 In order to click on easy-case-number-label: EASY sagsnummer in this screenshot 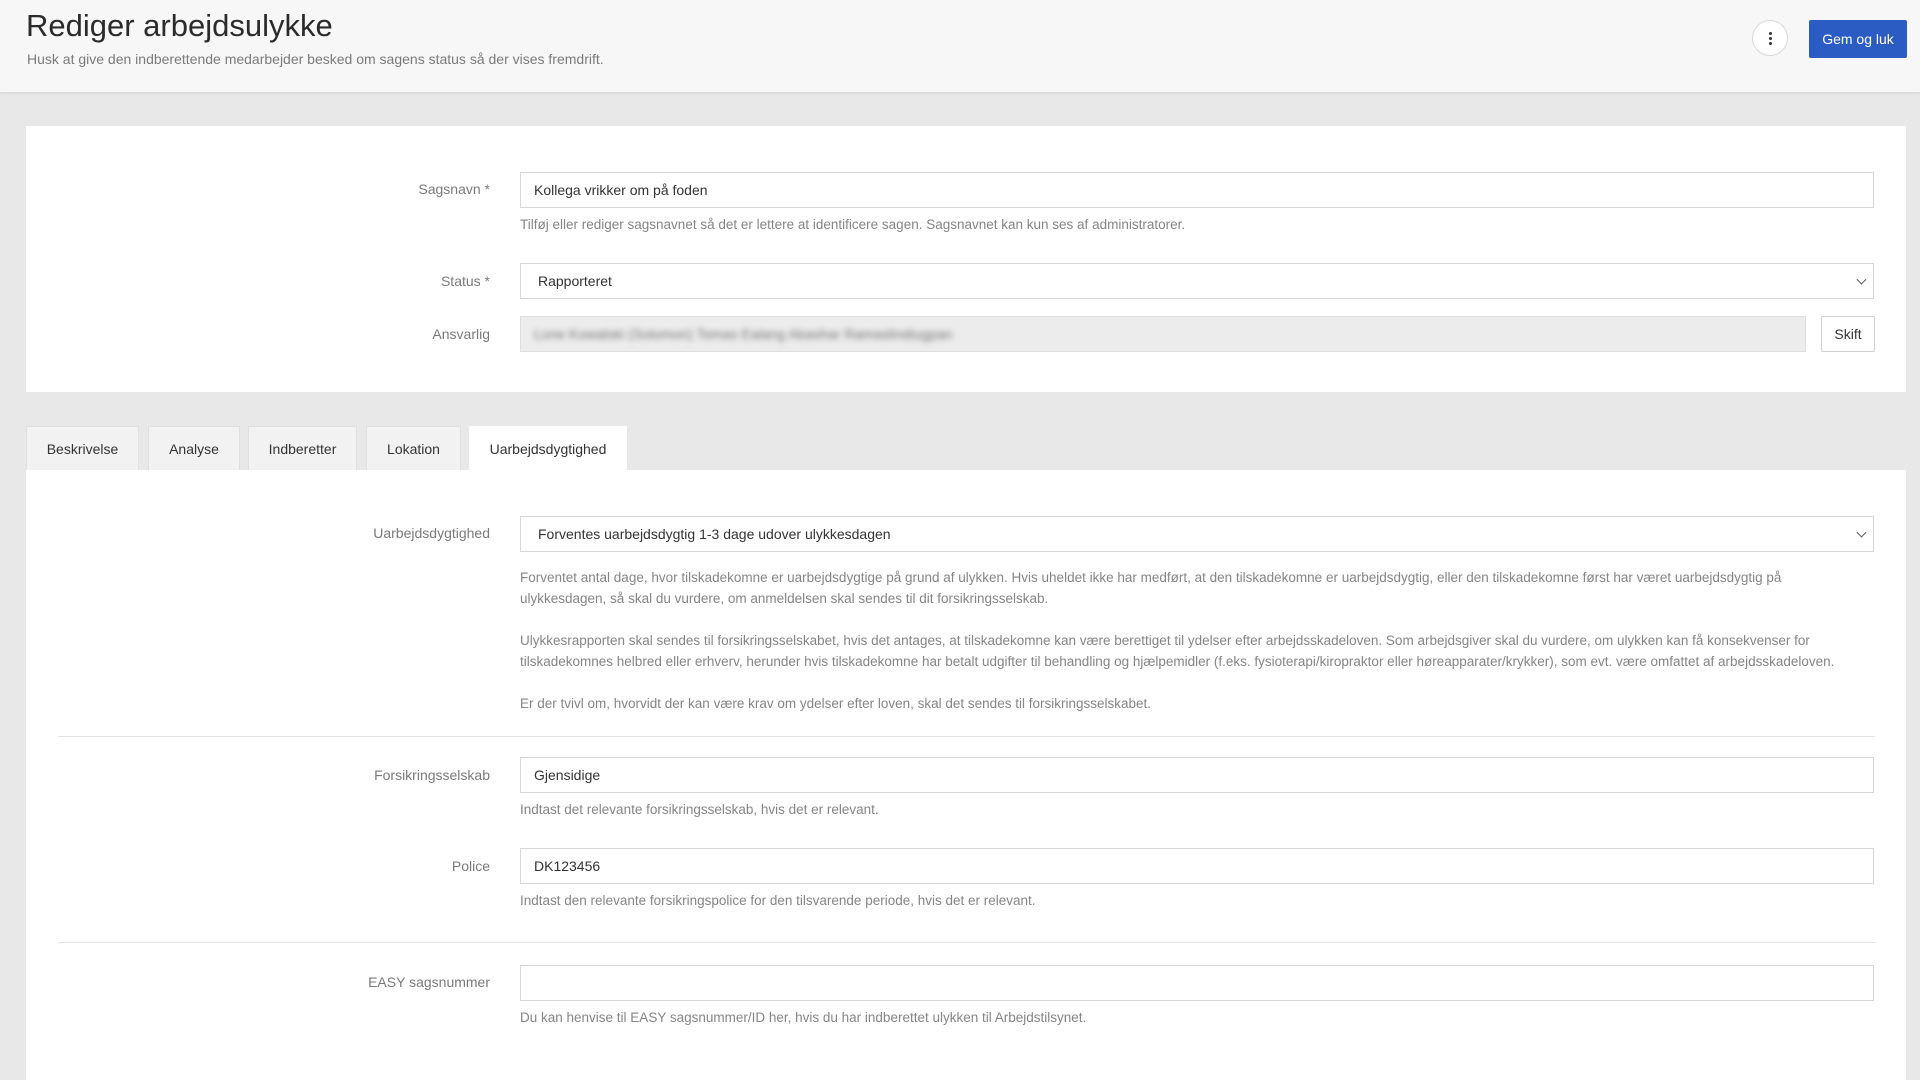, I will do `click(429, 982)`.